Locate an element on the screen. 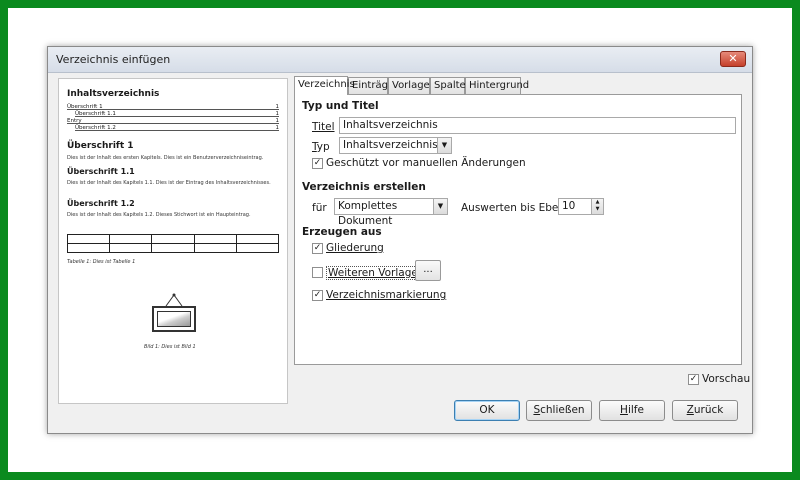 The height and width of the screenshot is (480, 800). close-icon: ✕ is located at coordinates (733, 59).